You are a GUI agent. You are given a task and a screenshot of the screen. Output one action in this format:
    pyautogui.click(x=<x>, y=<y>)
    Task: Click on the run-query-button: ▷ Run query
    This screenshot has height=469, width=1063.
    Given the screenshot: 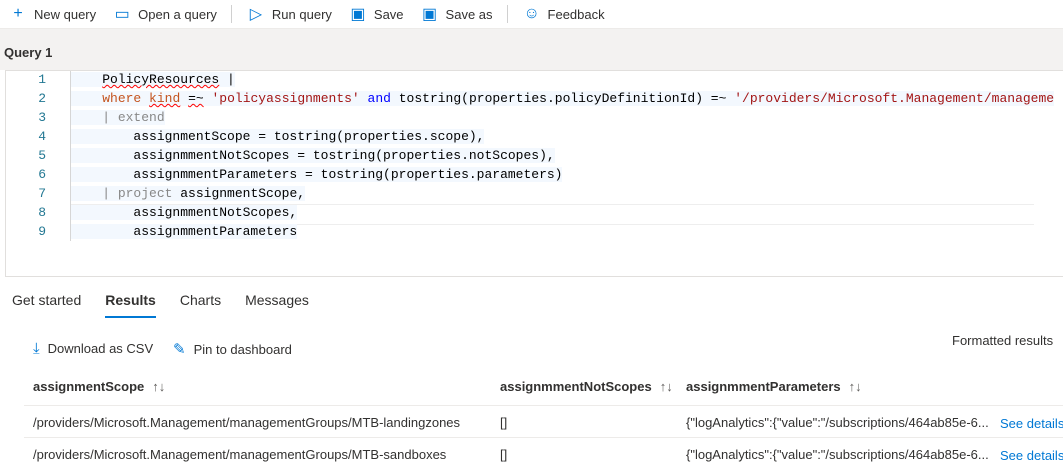 What is the action you would take?
    pyautogui.click(x=290, y=14)
    